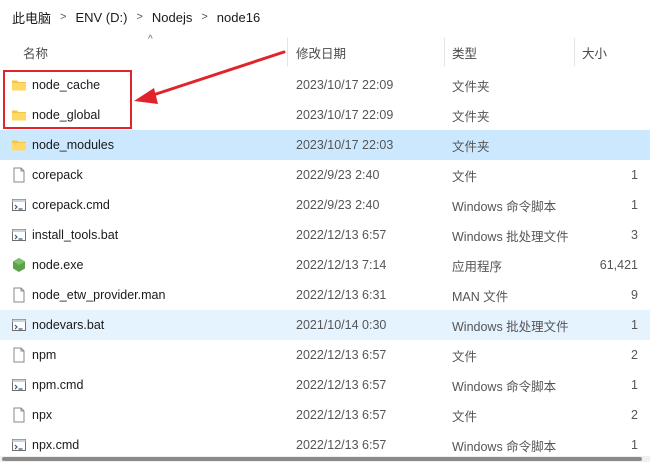  What do you see at coordinates (341, 295) in the screenshot?
I see `file-modified-date: 2022/12/13 6:31` at bounding box center [341, 295].